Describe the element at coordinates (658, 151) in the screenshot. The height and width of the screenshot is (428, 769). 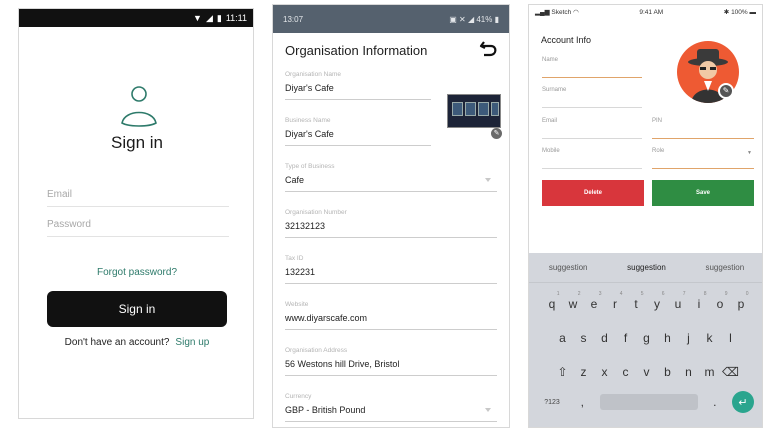
I see `field-label: Role` at that location.